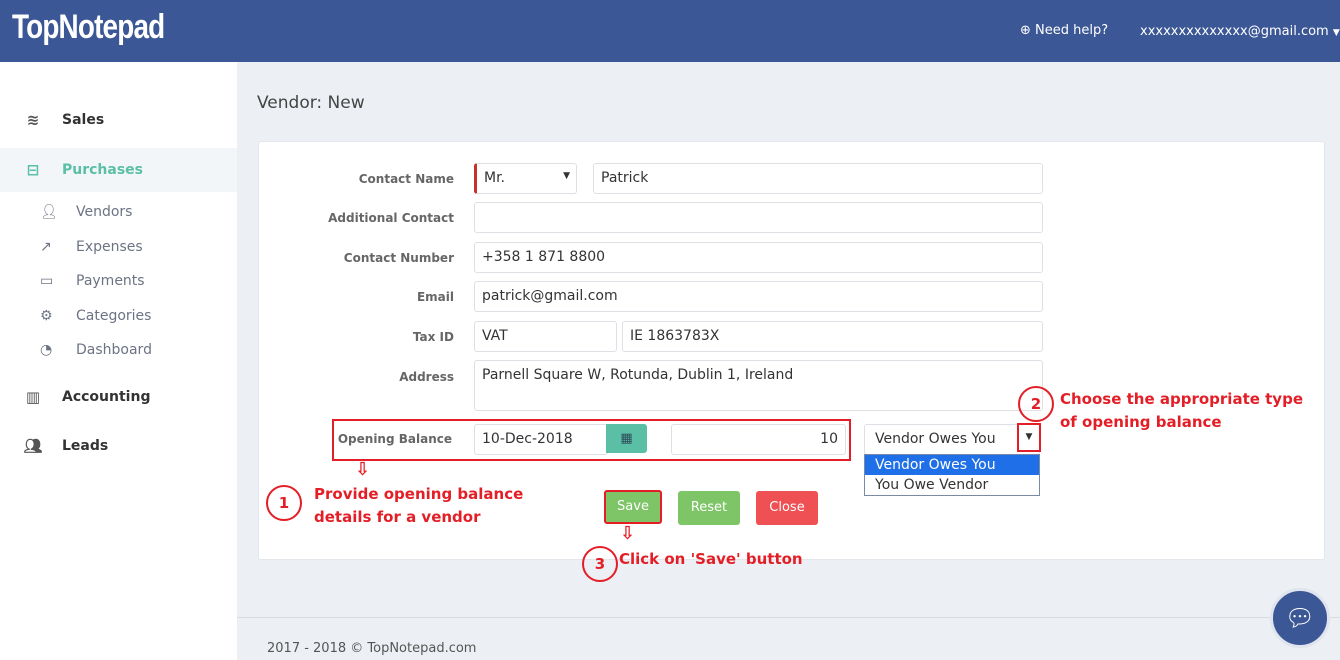  Describe the element at coordinates (46, 316) in the screenshot. I see `gear-icon: ⚙` at that location.